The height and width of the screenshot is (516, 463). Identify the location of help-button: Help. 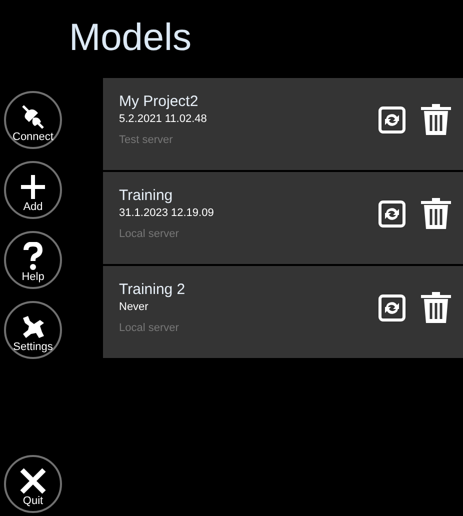
(33, 260).